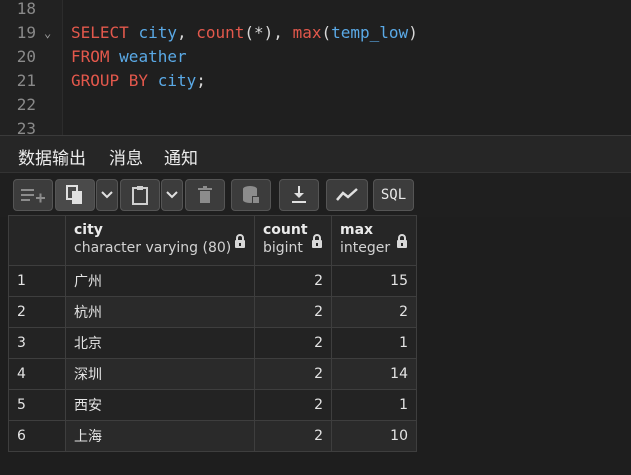 The image size is (631, 475). I want to click on code-line: 22, so click(315, 105).